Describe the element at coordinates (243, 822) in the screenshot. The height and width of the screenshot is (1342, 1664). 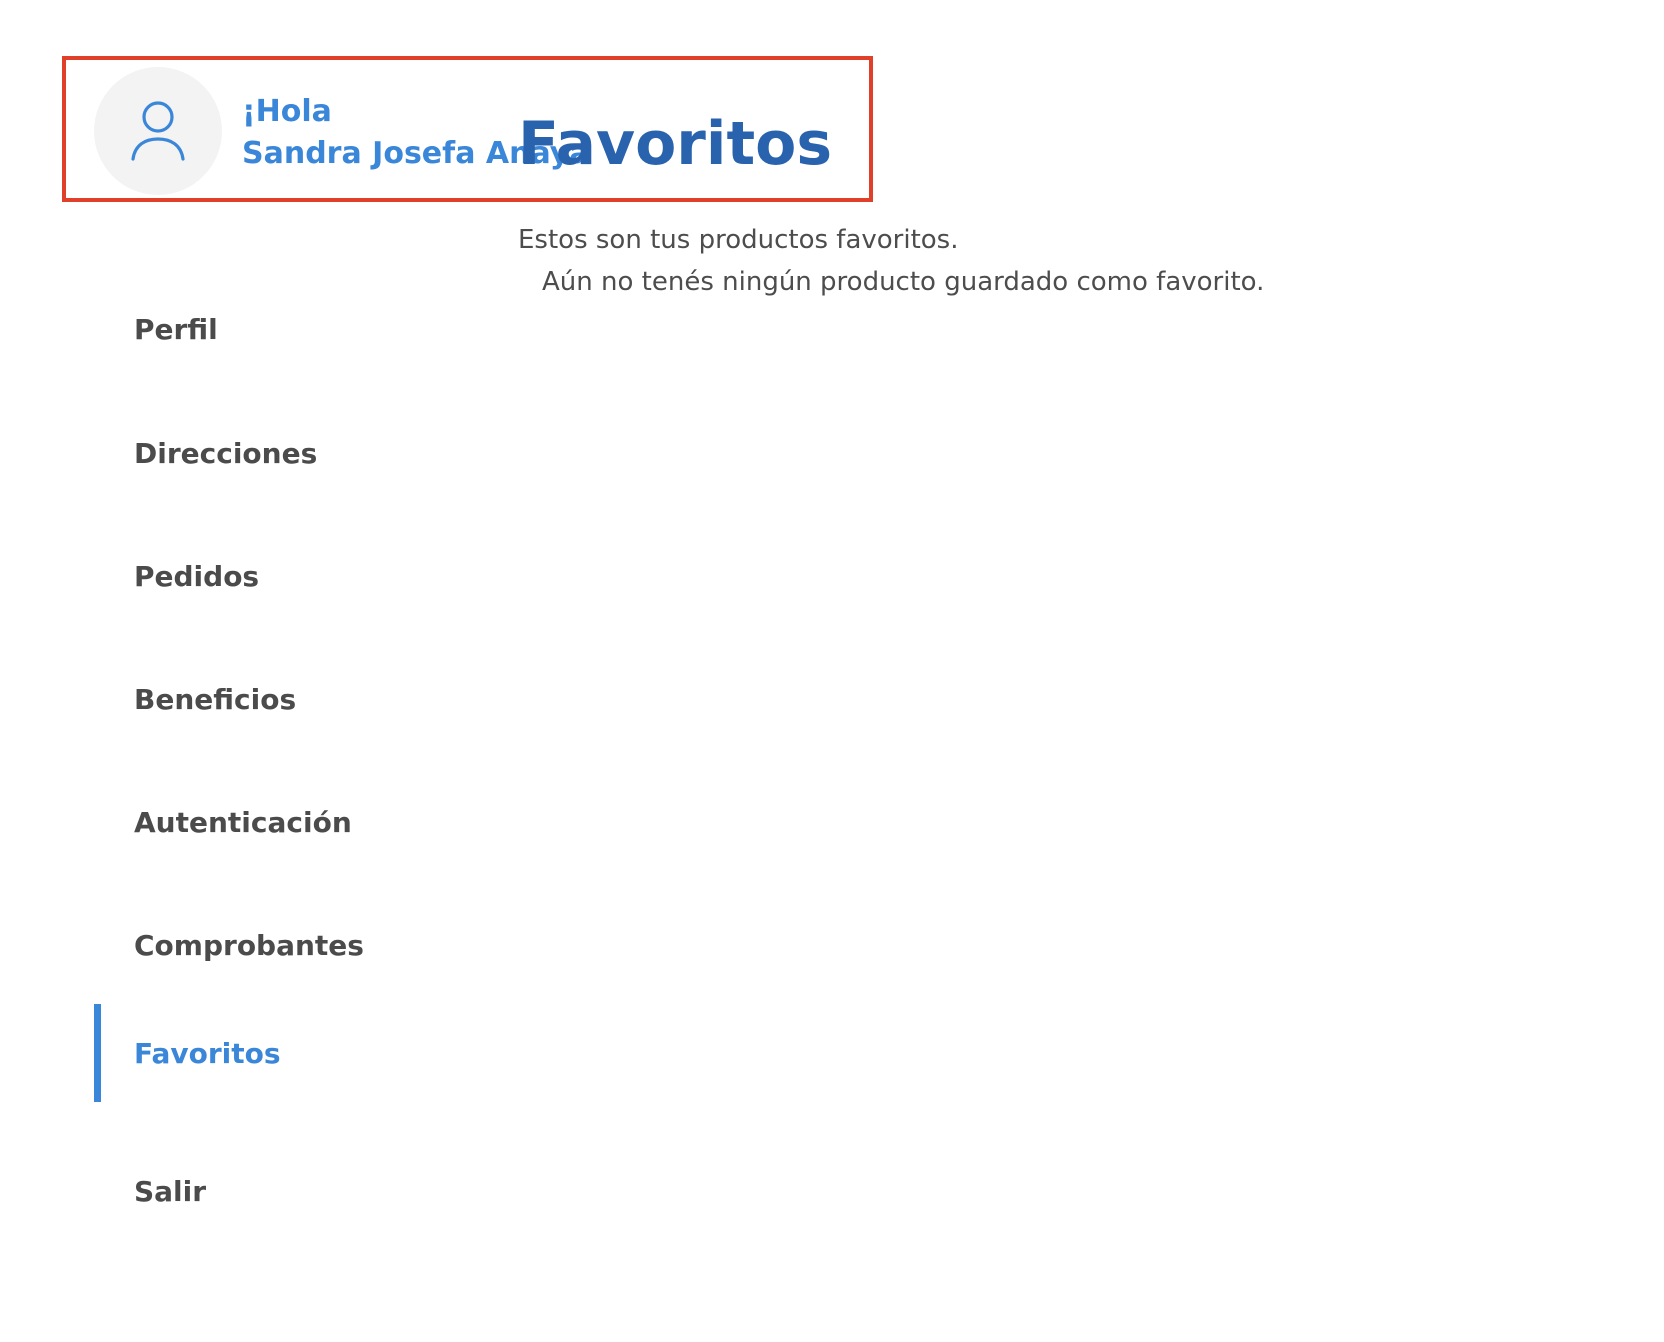
I see `sidebar-item-label: Autenticación` at that location.